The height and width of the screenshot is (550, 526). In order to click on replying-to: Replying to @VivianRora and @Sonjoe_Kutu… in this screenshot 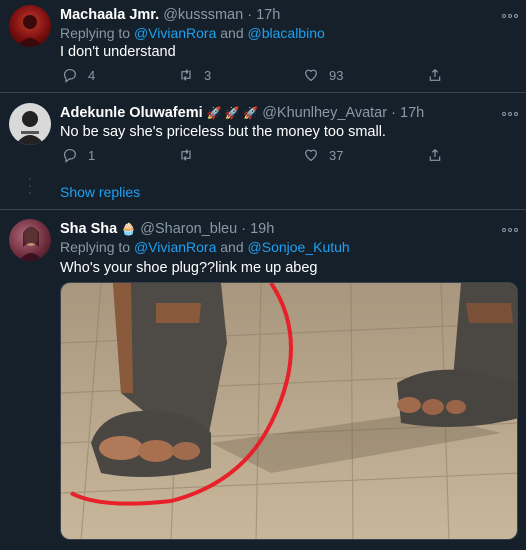, I will do `click(205, 247)`.